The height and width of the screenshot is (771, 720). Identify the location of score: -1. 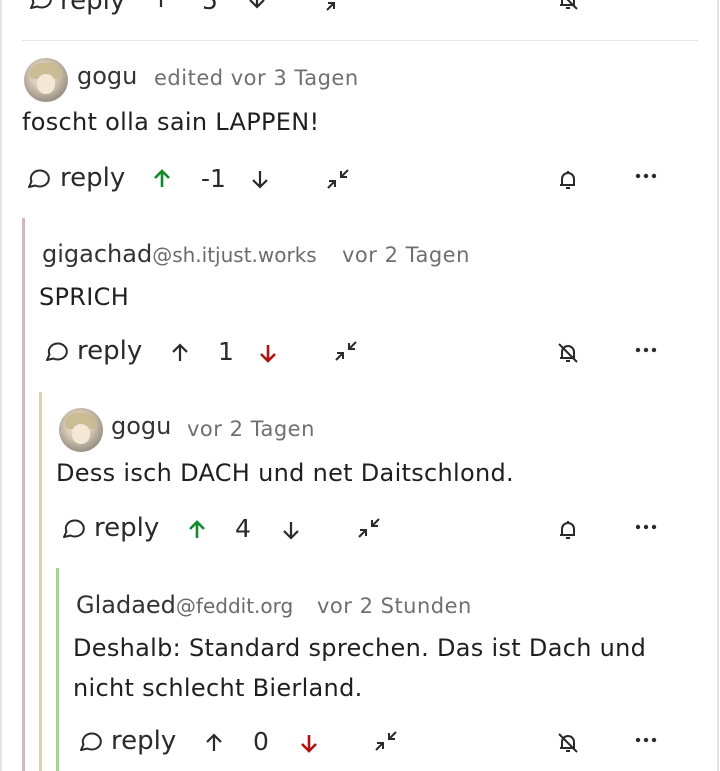
(213, 178).